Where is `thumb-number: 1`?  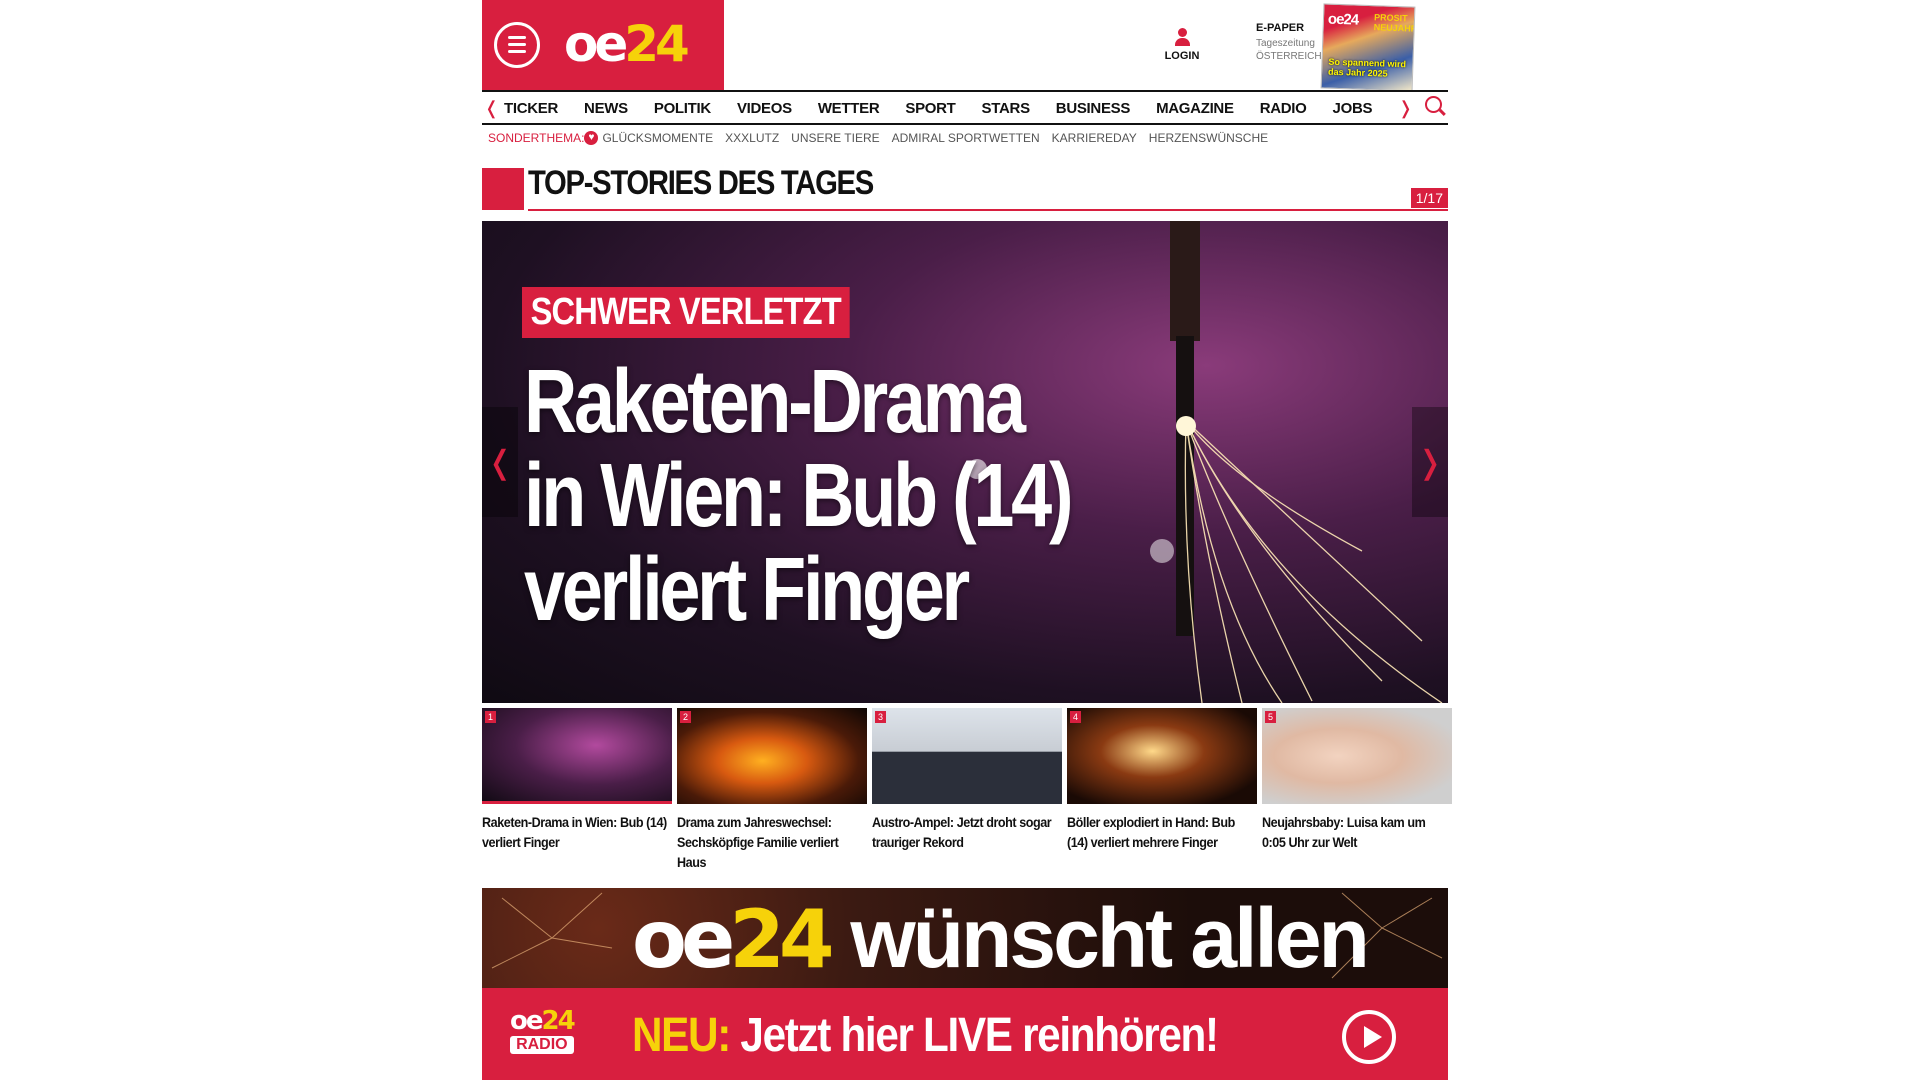
thumb-number: 1 is located at coordinates (491, 717).